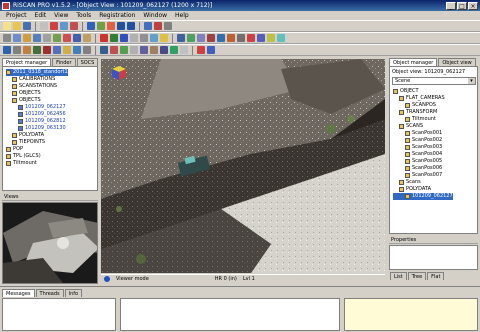  I want to click on tool-align-icon, so click(184, 50).